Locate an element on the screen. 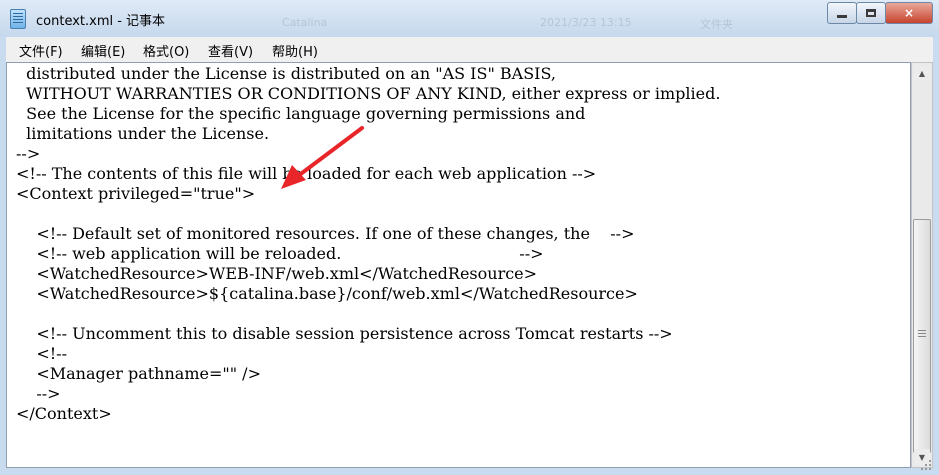 The height and width of the screenshot is (475, 939). annotation-arrow is located at coordinates (322, 157).